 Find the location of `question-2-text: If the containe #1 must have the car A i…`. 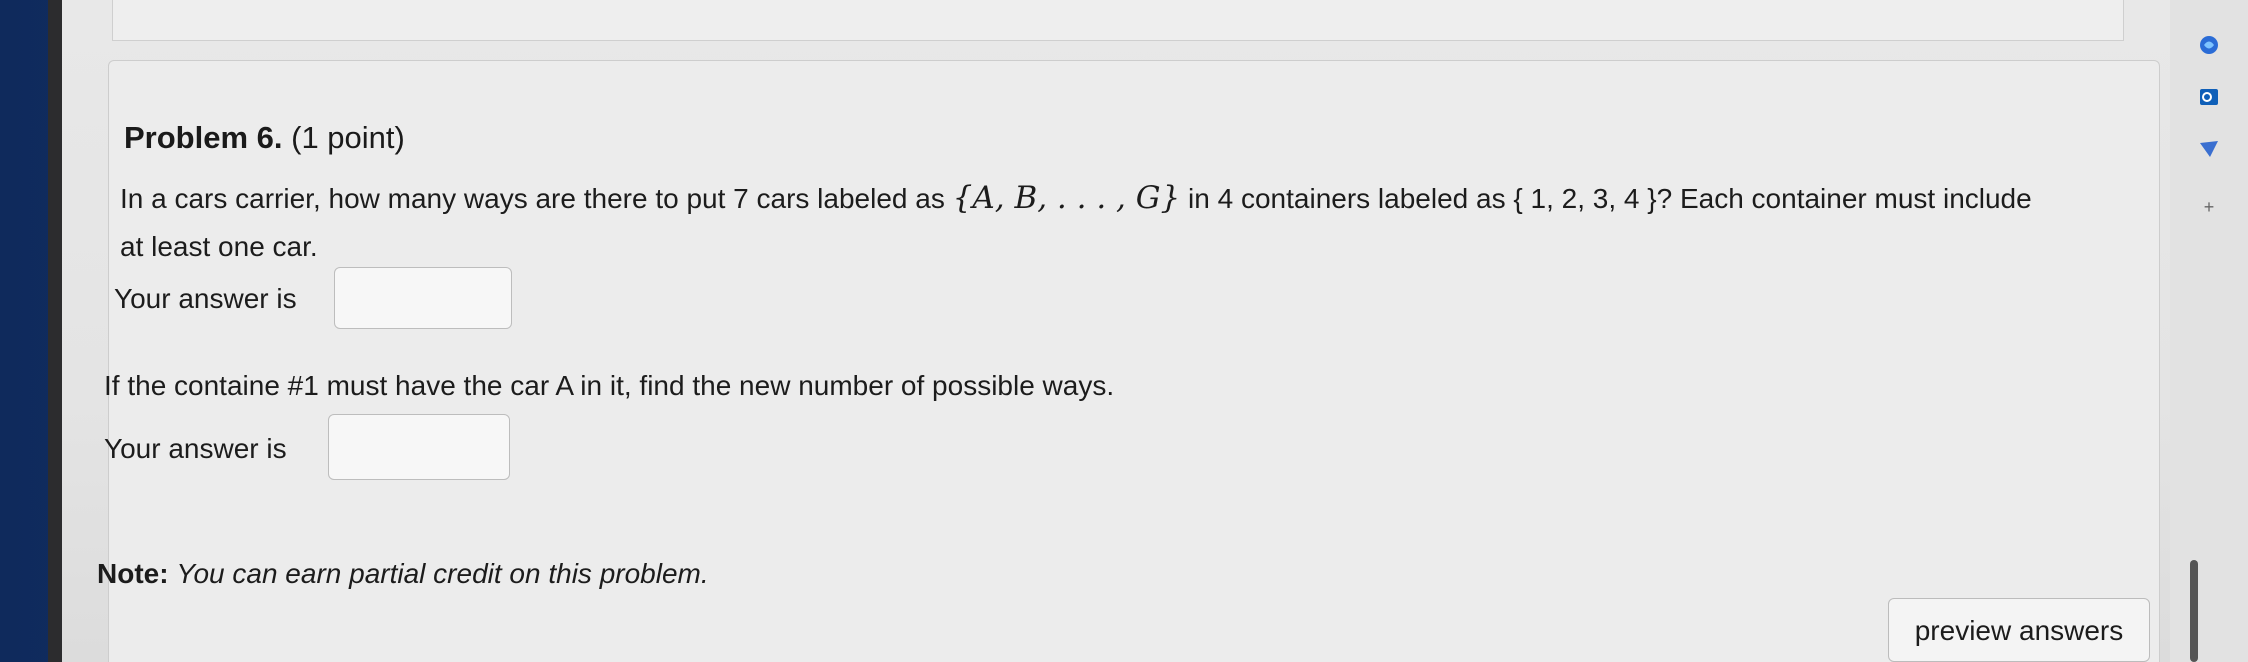

question-2-text: If the containe #1 must have the car A i… is located at coordinates (609, 385).